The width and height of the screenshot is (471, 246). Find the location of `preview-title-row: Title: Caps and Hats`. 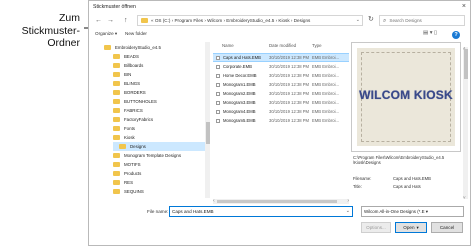

preview-title-row: Title: Caps and Hats is located at coordinates (387, 186).